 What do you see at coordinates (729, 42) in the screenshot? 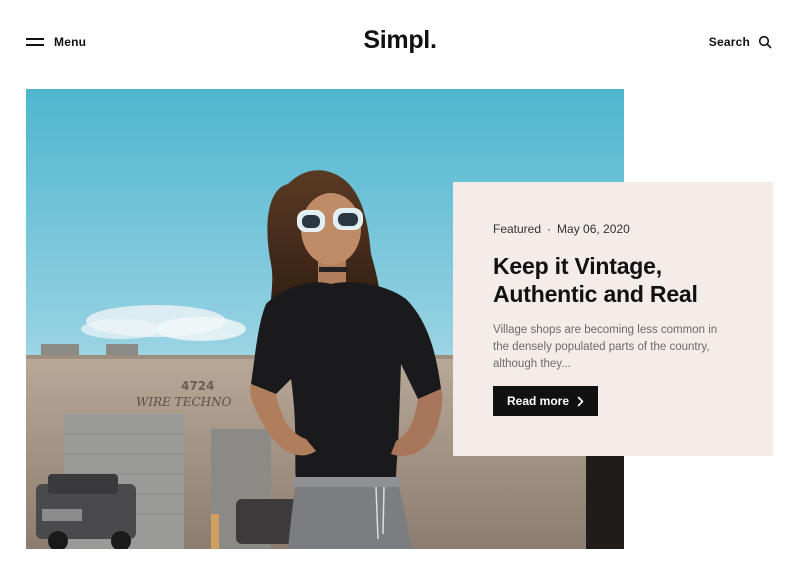
I see `search-label: Search` at bounding box center [729, 42].